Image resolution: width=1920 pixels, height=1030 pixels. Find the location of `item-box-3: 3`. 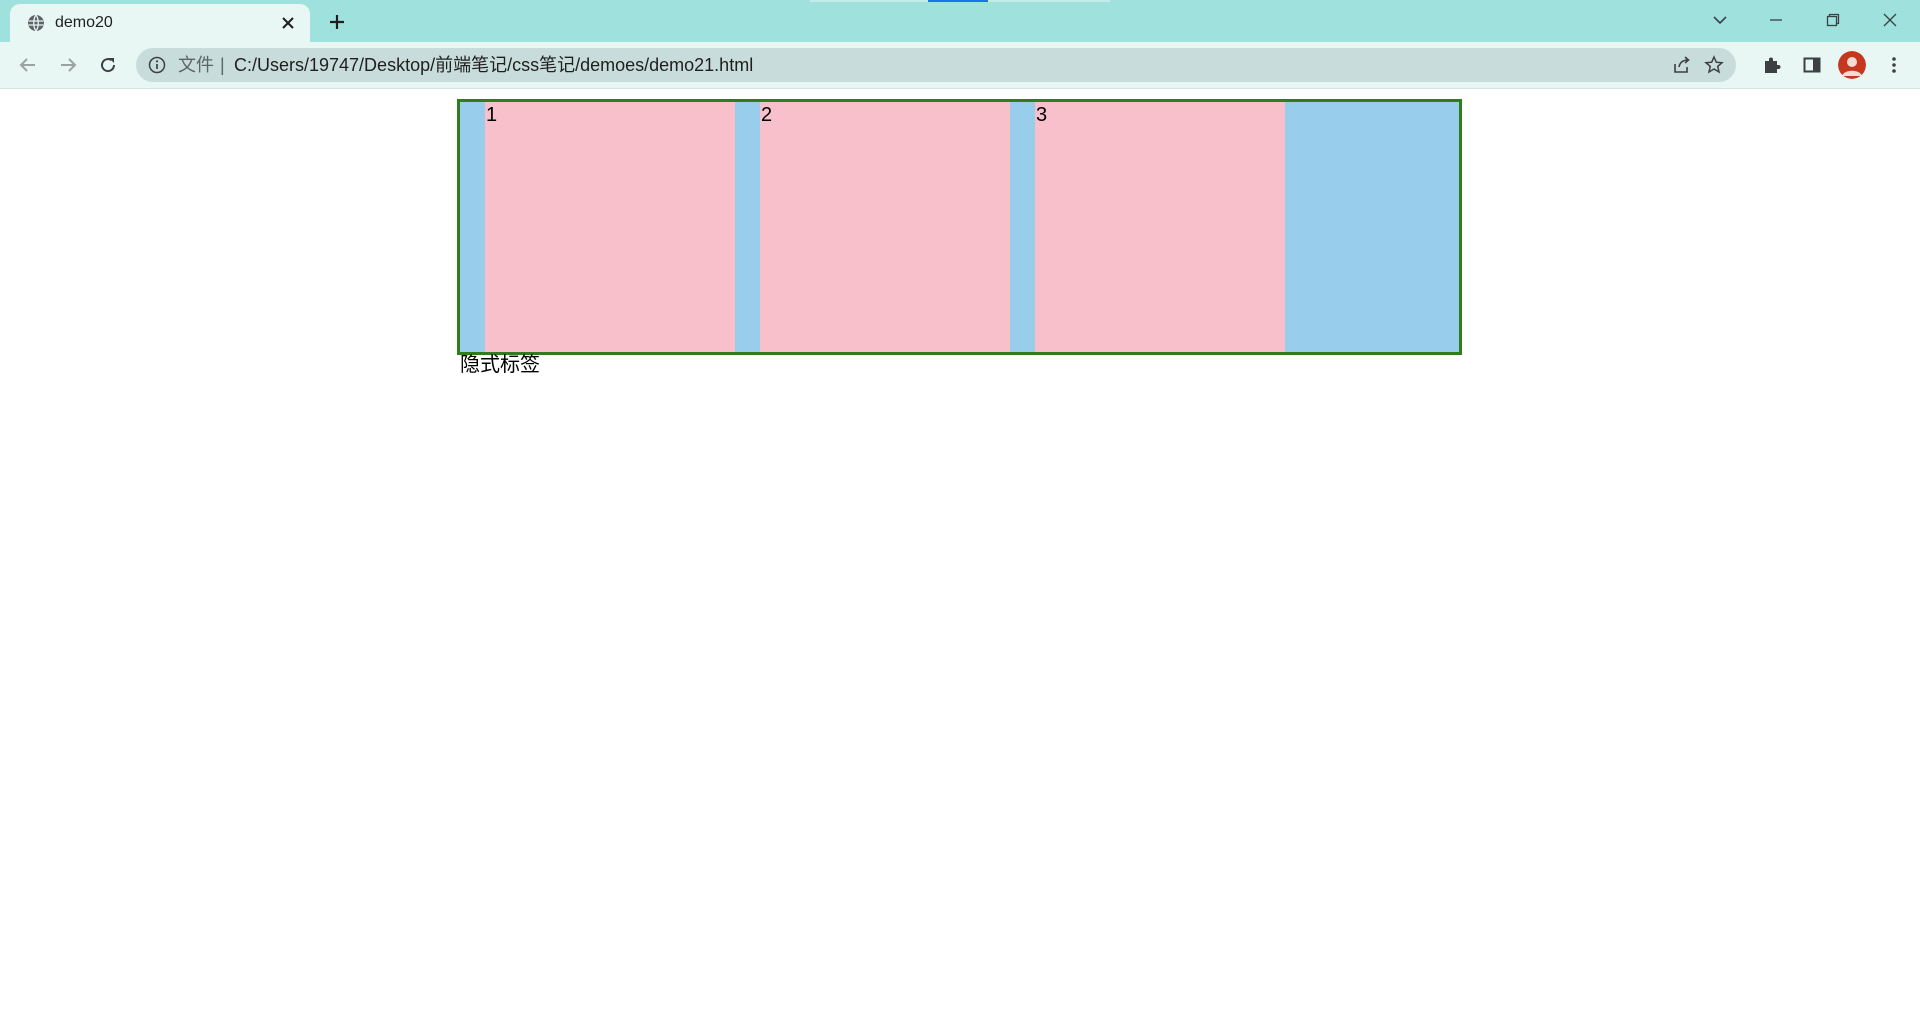

item-box-3: 3 is located at coordinates (1160, 227).